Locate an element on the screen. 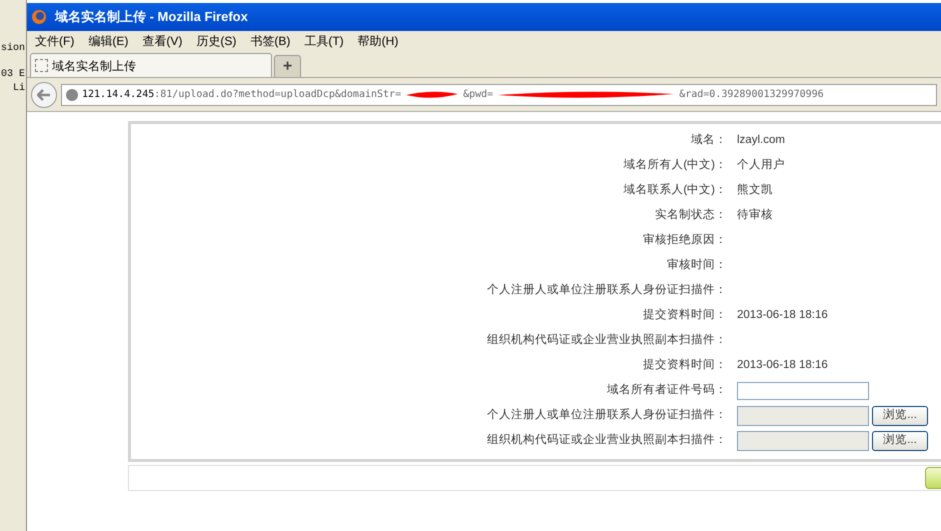  back-arrow-icon is located at coordinates (44, 94).